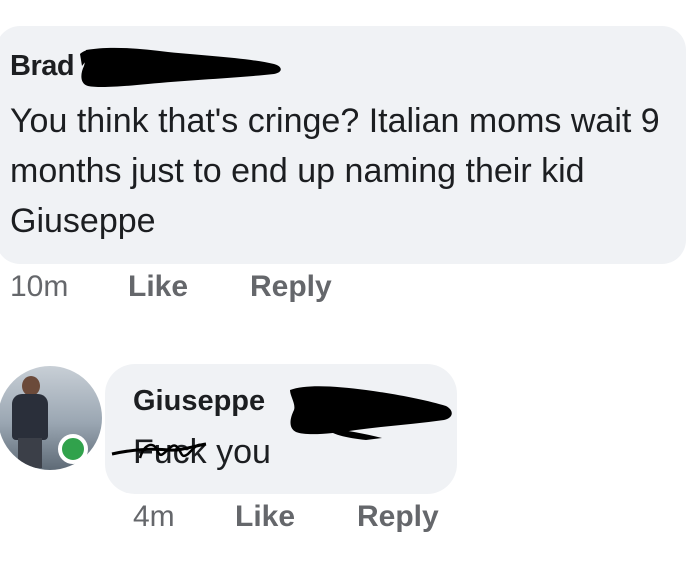 This screenshot has width=690, height=567. Describe the element at coordinates (69, 287) in the screenshot. I see `comment-timestamp: 10m` at that location.